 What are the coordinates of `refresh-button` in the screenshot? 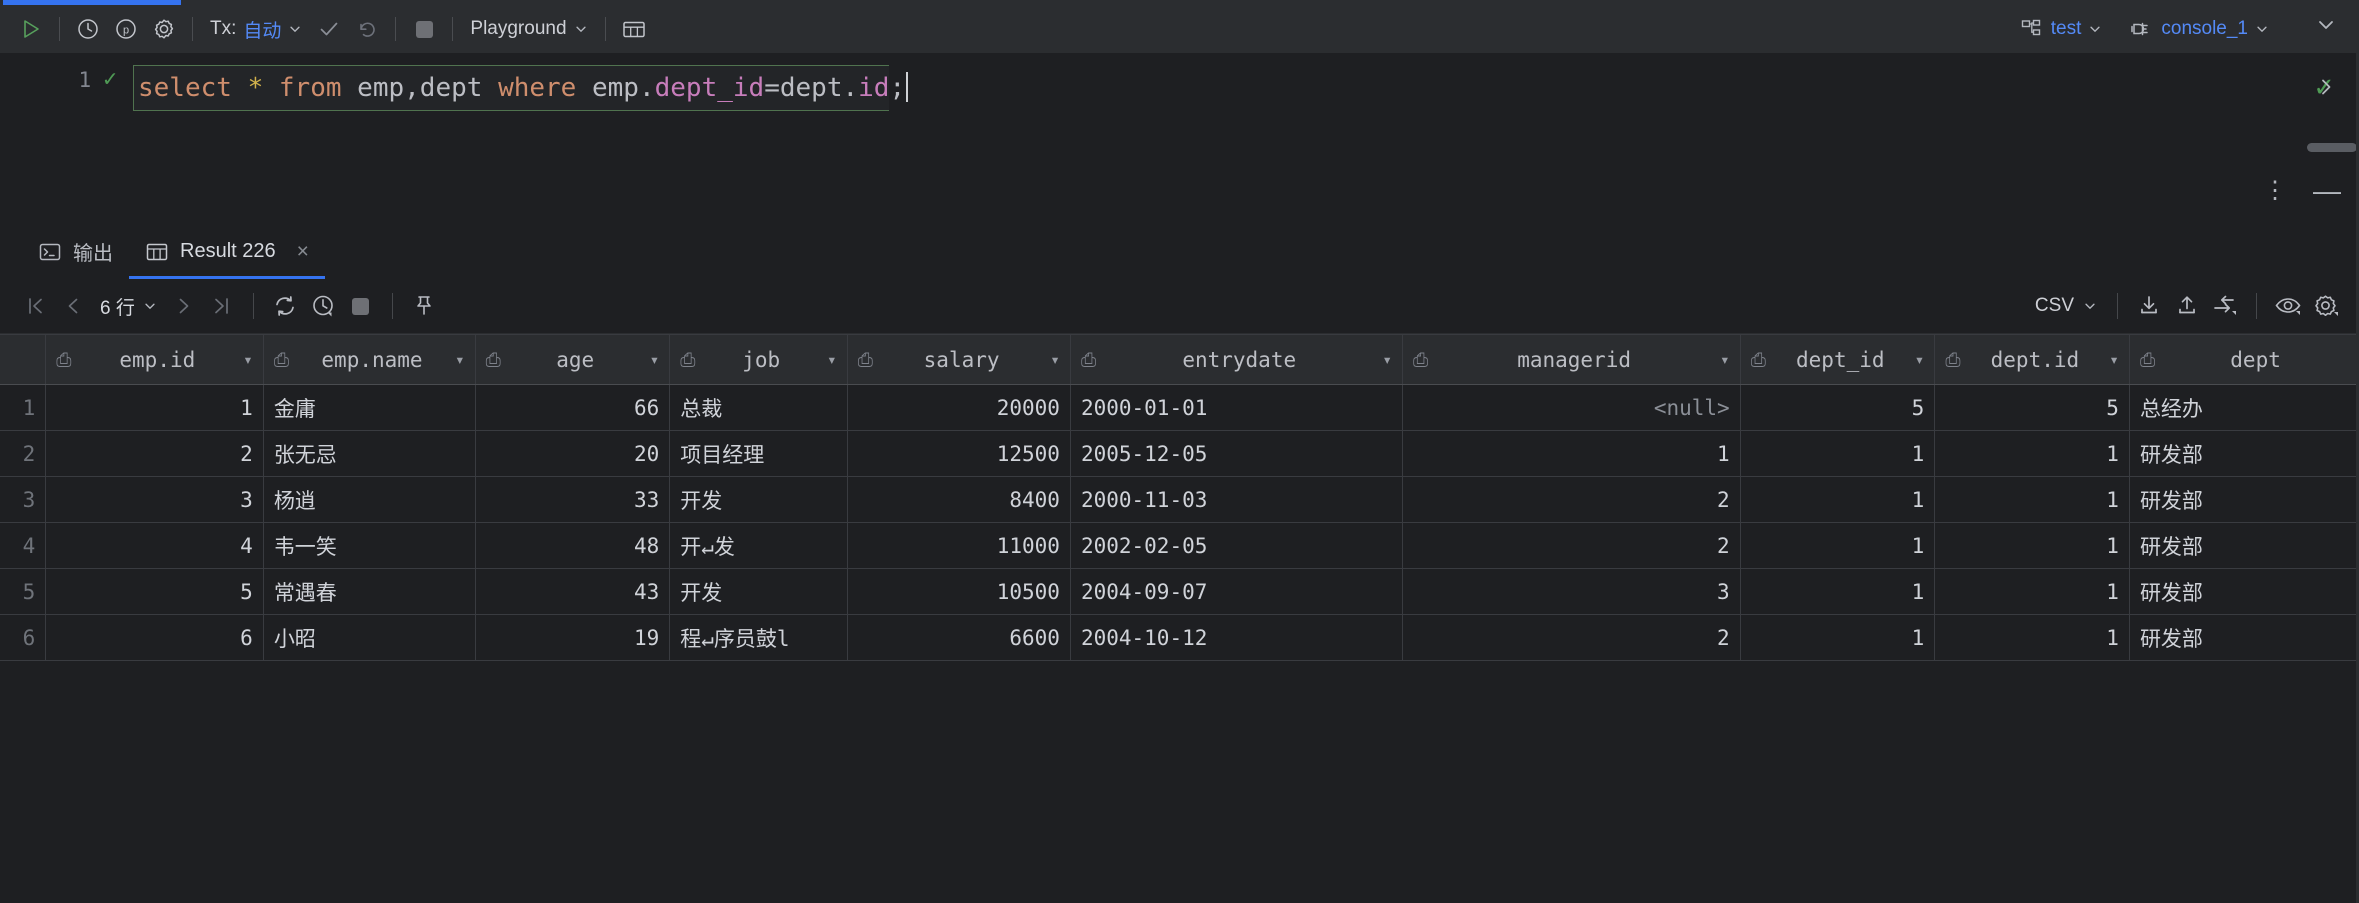 It's located at (285, 306).